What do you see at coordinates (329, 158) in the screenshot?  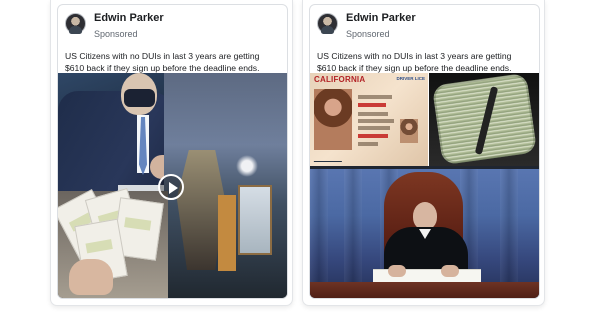 I see `signature-mark` at bounding box center [329, 158].